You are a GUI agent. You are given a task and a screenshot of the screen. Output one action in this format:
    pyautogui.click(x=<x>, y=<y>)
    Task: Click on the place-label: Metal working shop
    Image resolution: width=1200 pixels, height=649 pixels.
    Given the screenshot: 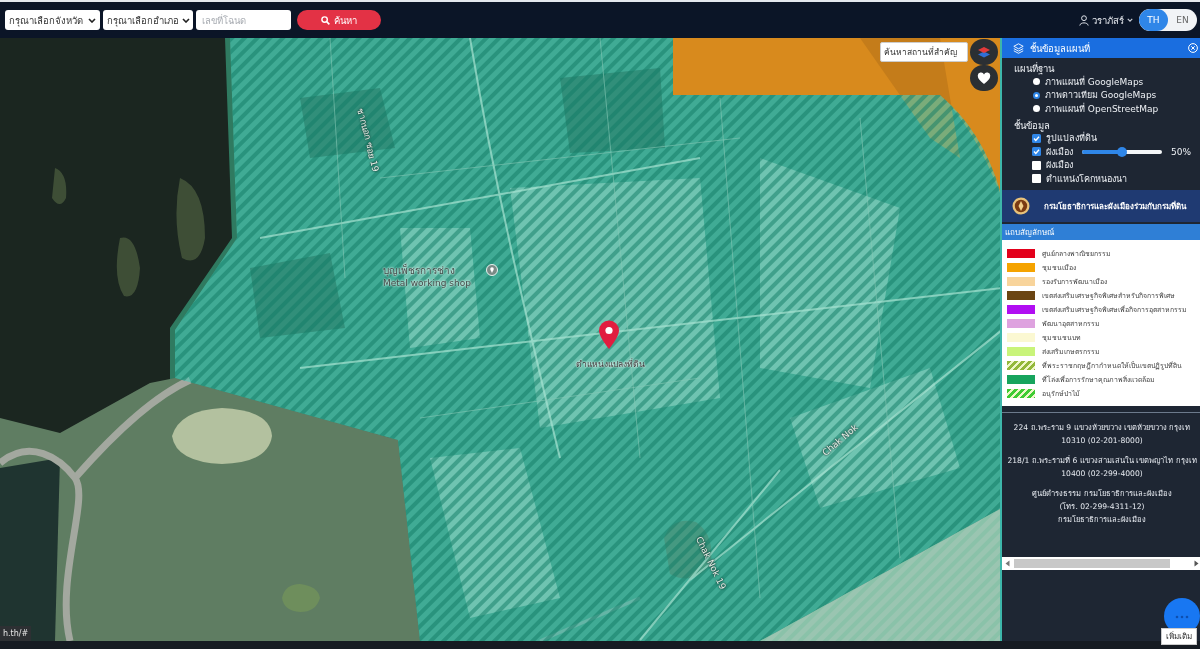 What is the action you would take?
    pyautogui.click(x=427, y=283)
    